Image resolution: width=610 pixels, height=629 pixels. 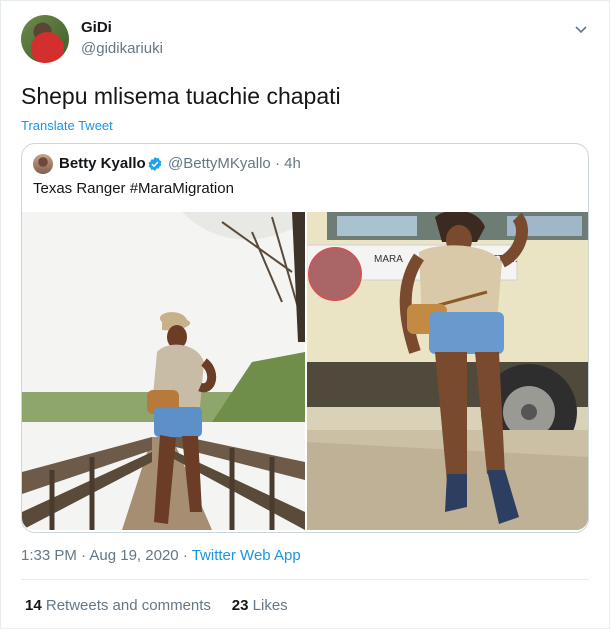 I want to click on tweet-time: 1:33 PM, so click(x=49, y=555).